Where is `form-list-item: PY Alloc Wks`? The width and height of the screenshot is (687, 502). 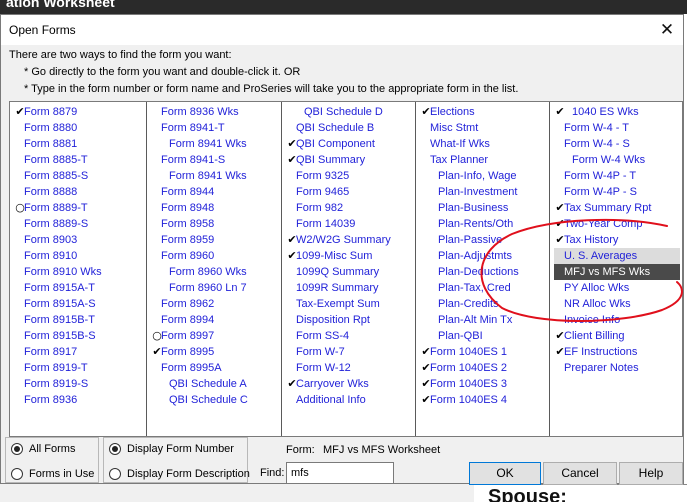 form-list-item: PY Alloc Wks is located at coordinates (617, 288).